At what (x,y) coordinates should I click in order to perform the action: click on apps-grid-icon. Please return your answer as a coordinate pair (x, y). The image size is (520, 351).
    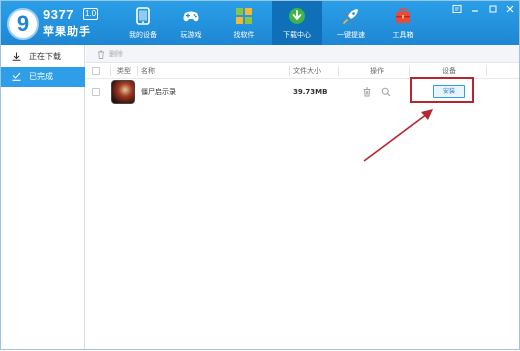
    Looking at the image, I should click on (244, 16).